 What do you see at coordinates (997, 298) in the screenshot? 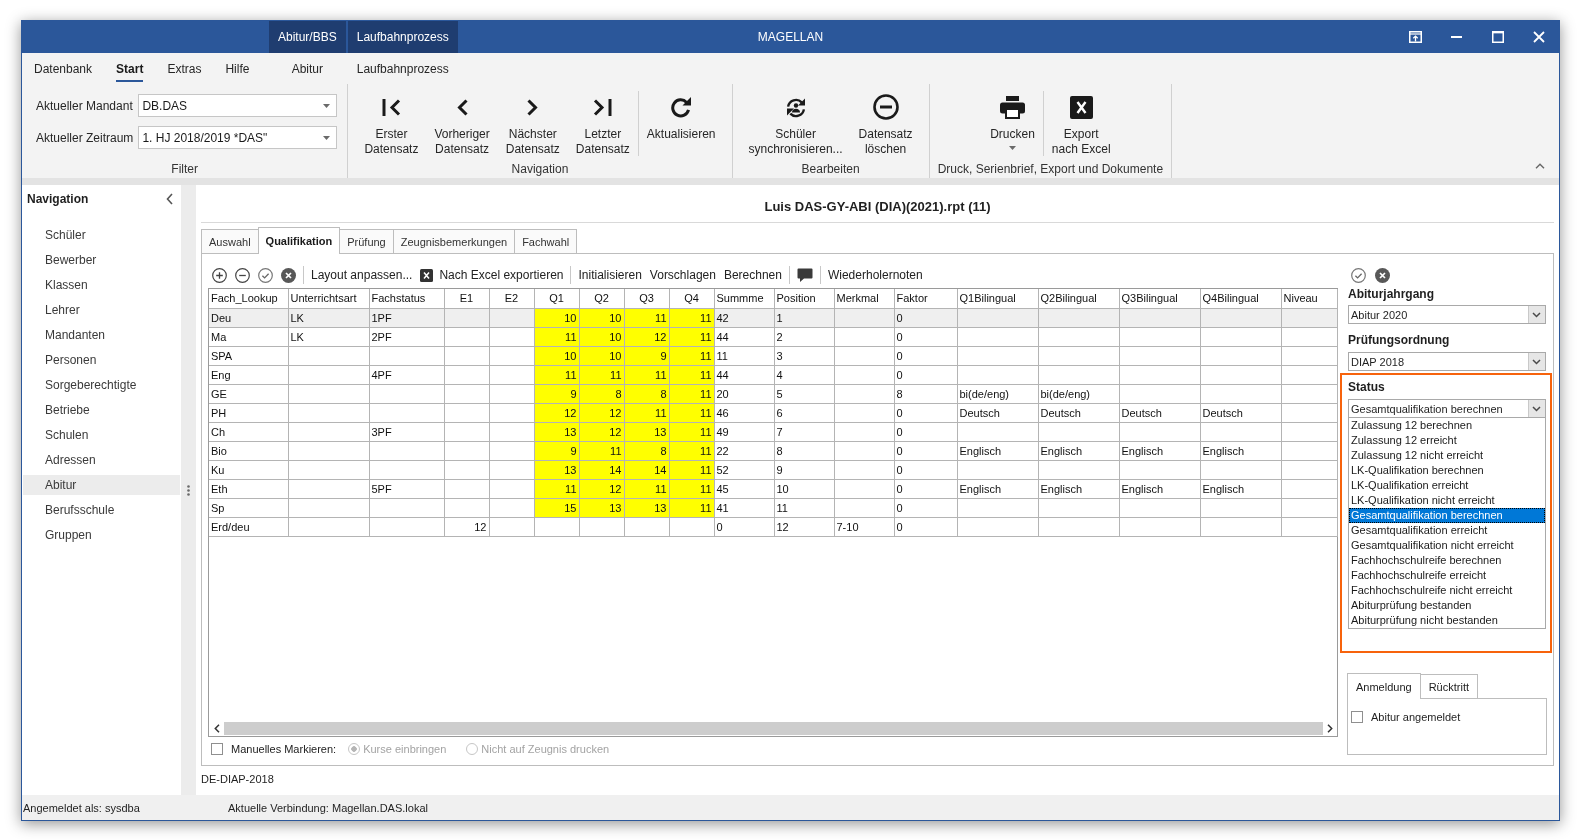
I see `column-header: Q1Bilingual` at bounding box center [997, 298].